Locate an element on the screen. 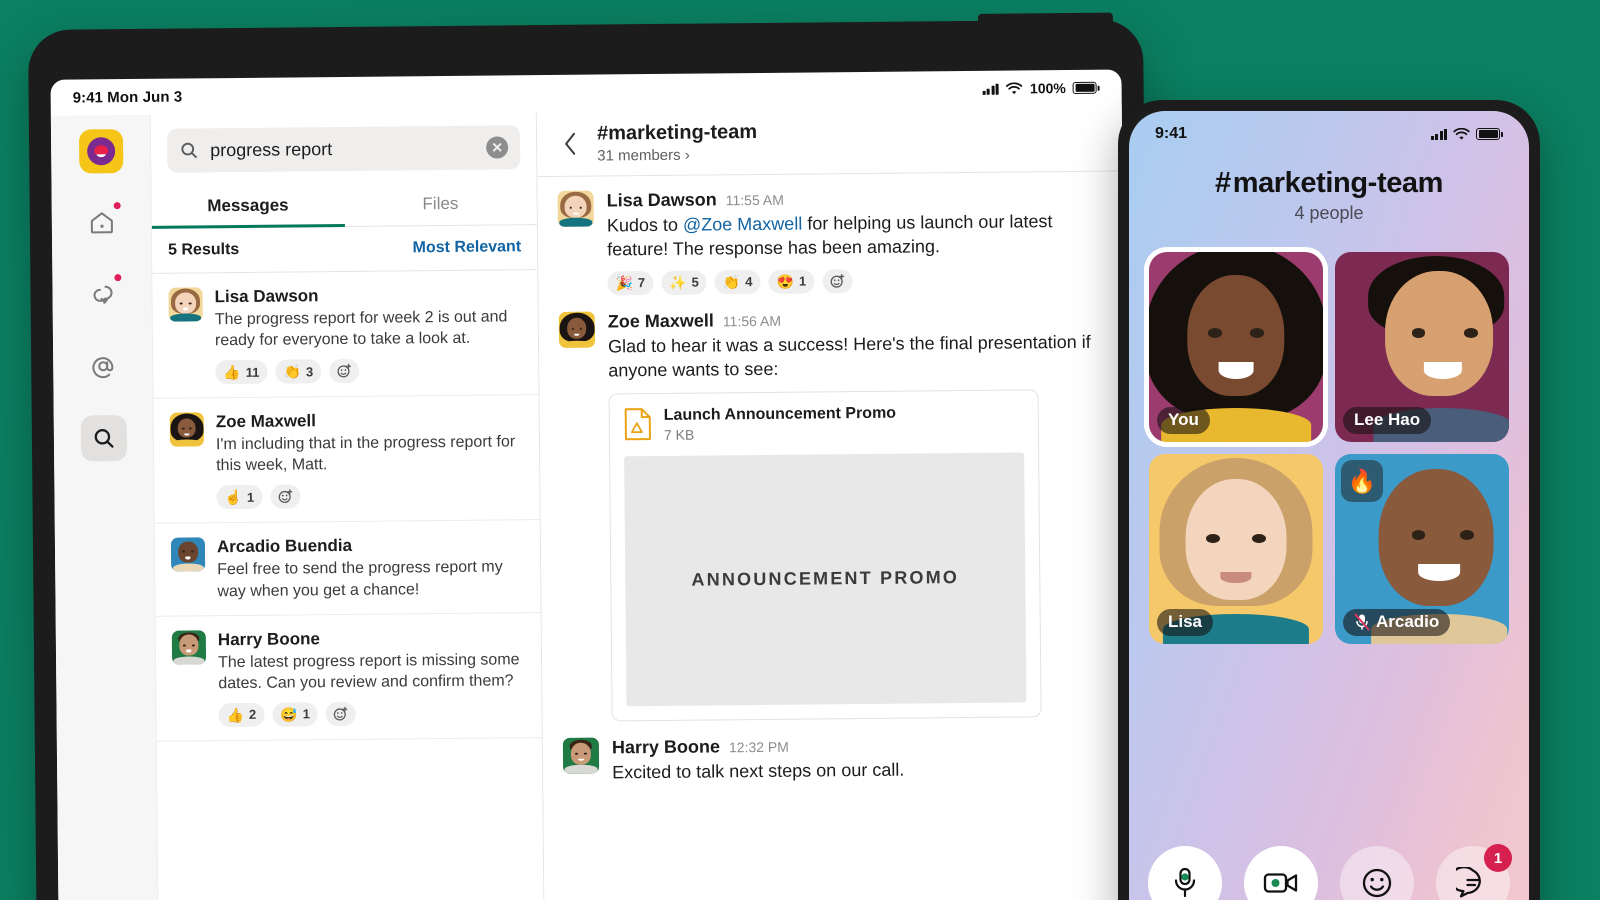 The image size is (1600, 900). call-channel-title: #marketing-team is located at coordinates (1329, 183).